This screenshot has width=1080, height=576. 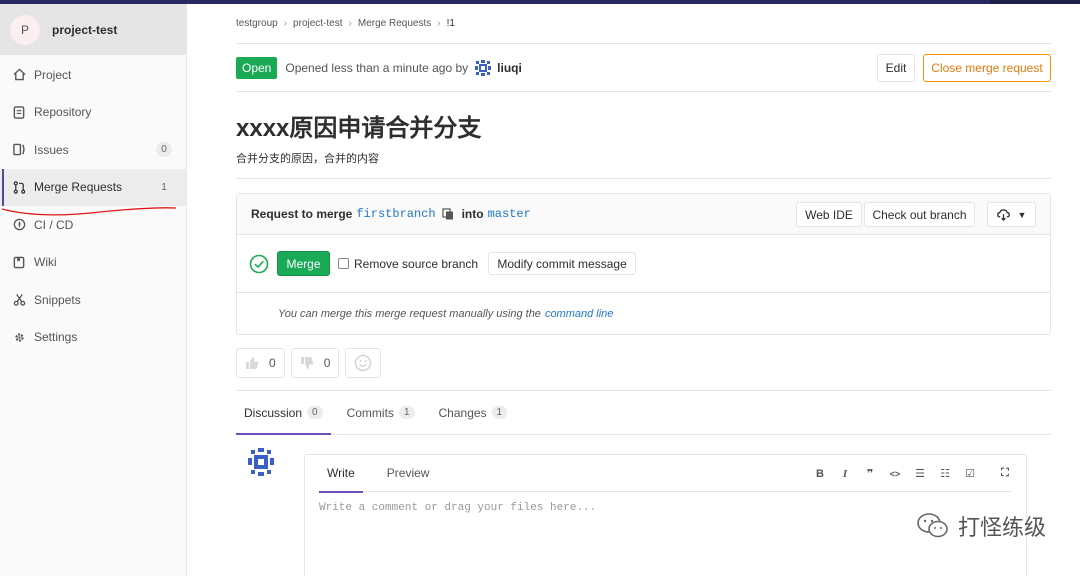 I want to click on tab-count-badge: 0, so click(x=315, y=412).